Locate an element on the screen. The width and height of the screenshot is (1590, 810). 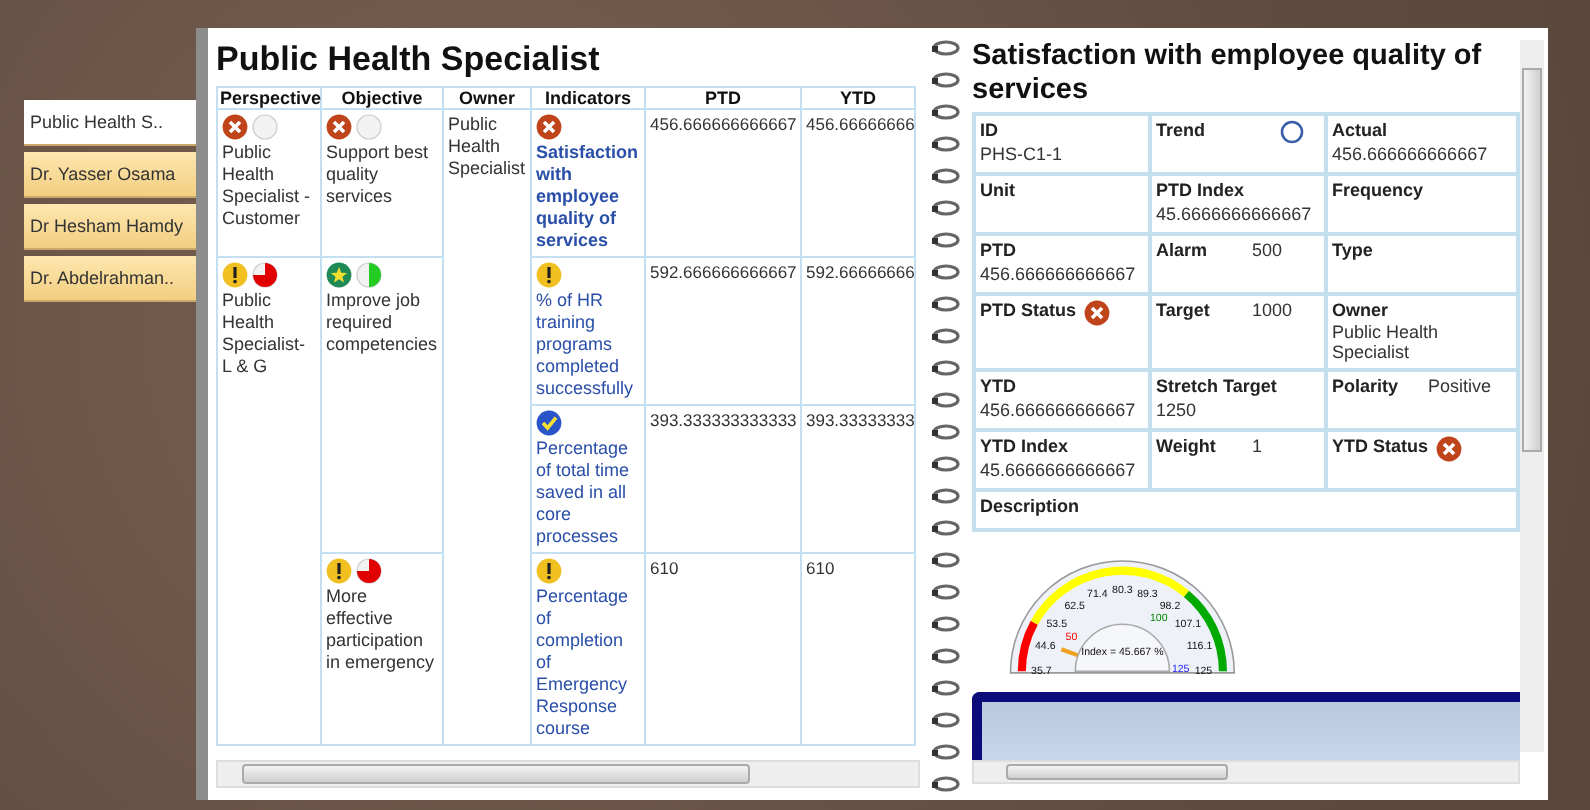
owner-text: Public Health Specialist is located at coordinates (487, 147).